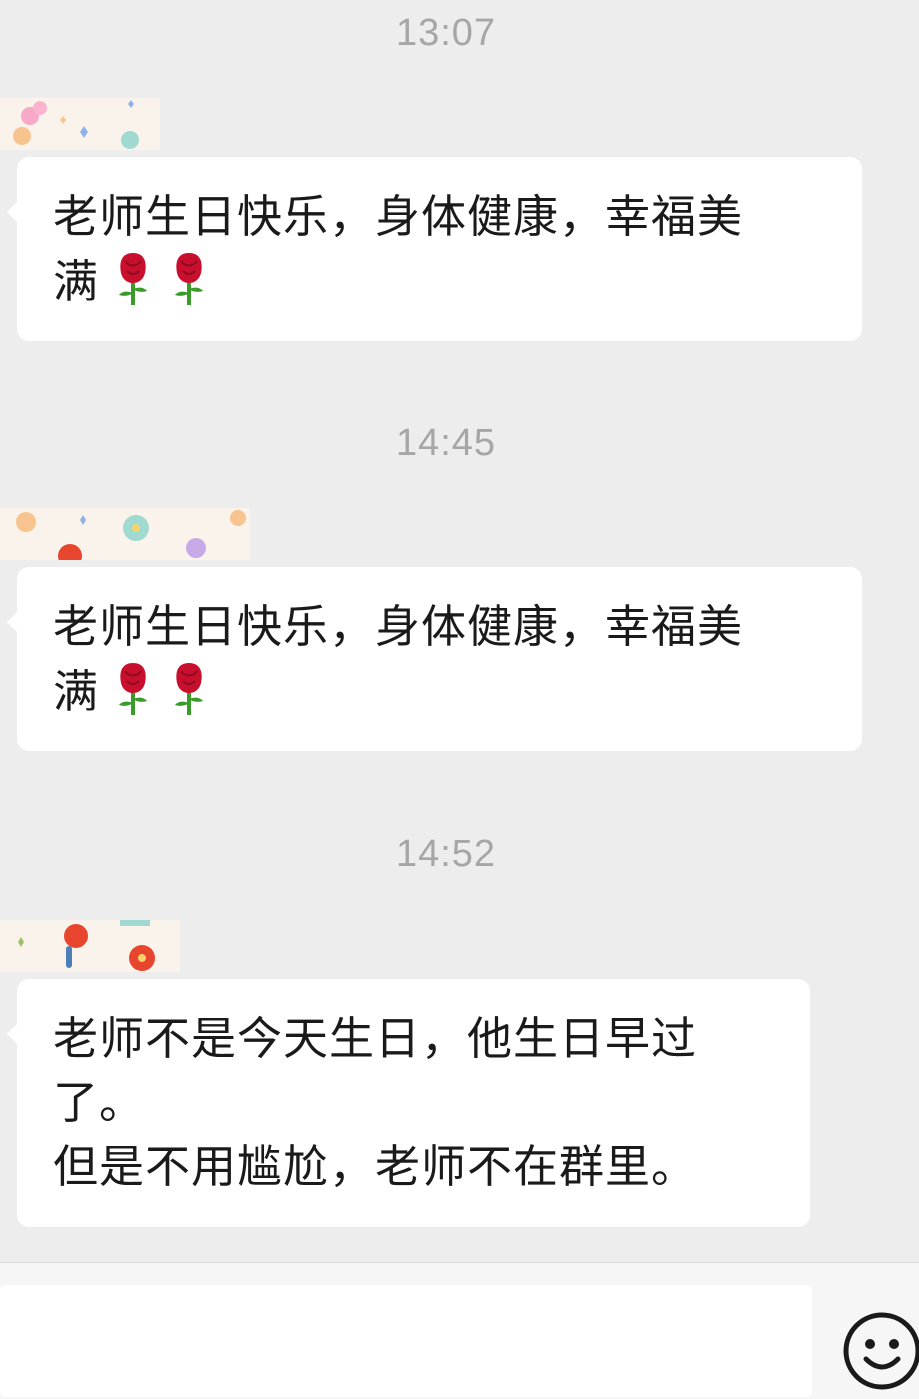 This screenshot has height=1399, width=919. Describe the element at coordinates (375, 1102) in the screenshot. I see `message-text: 老师不是今天生日，他生日早过 了。 但是不用尴尬，老师不在群里。` at that location.